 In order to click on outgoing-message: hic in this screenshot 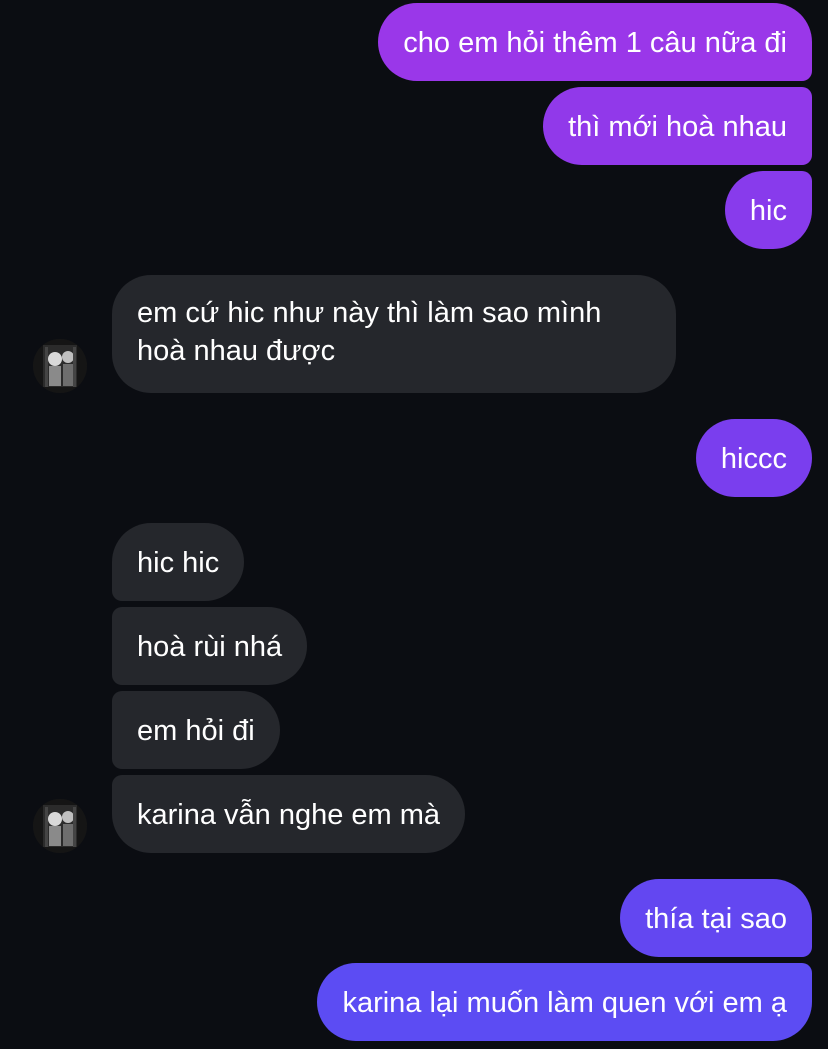, I will do `click(768, 210)`.